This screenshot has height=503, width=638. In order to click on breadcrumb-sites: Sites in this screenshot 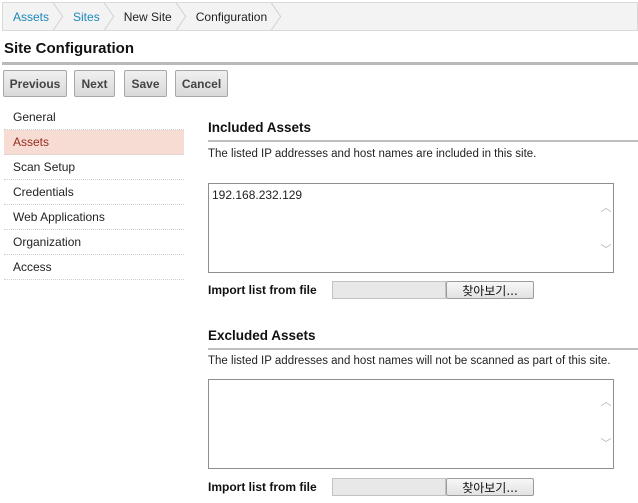, I will do `click(88, 16)`.